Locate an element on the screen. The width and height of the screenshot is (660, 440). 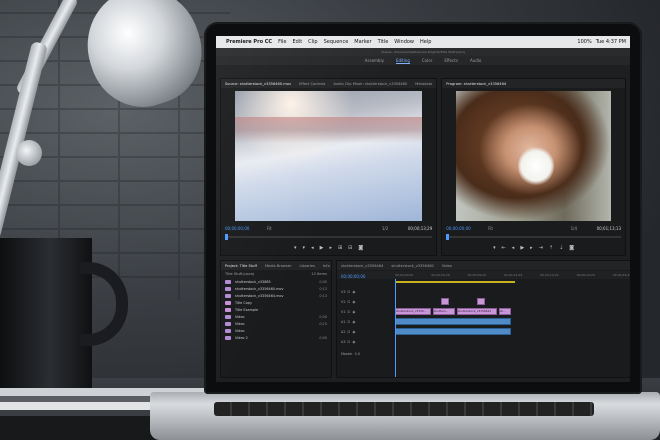
track-header: V2 ⊡ ◉ is located at coordinates (362, 302).